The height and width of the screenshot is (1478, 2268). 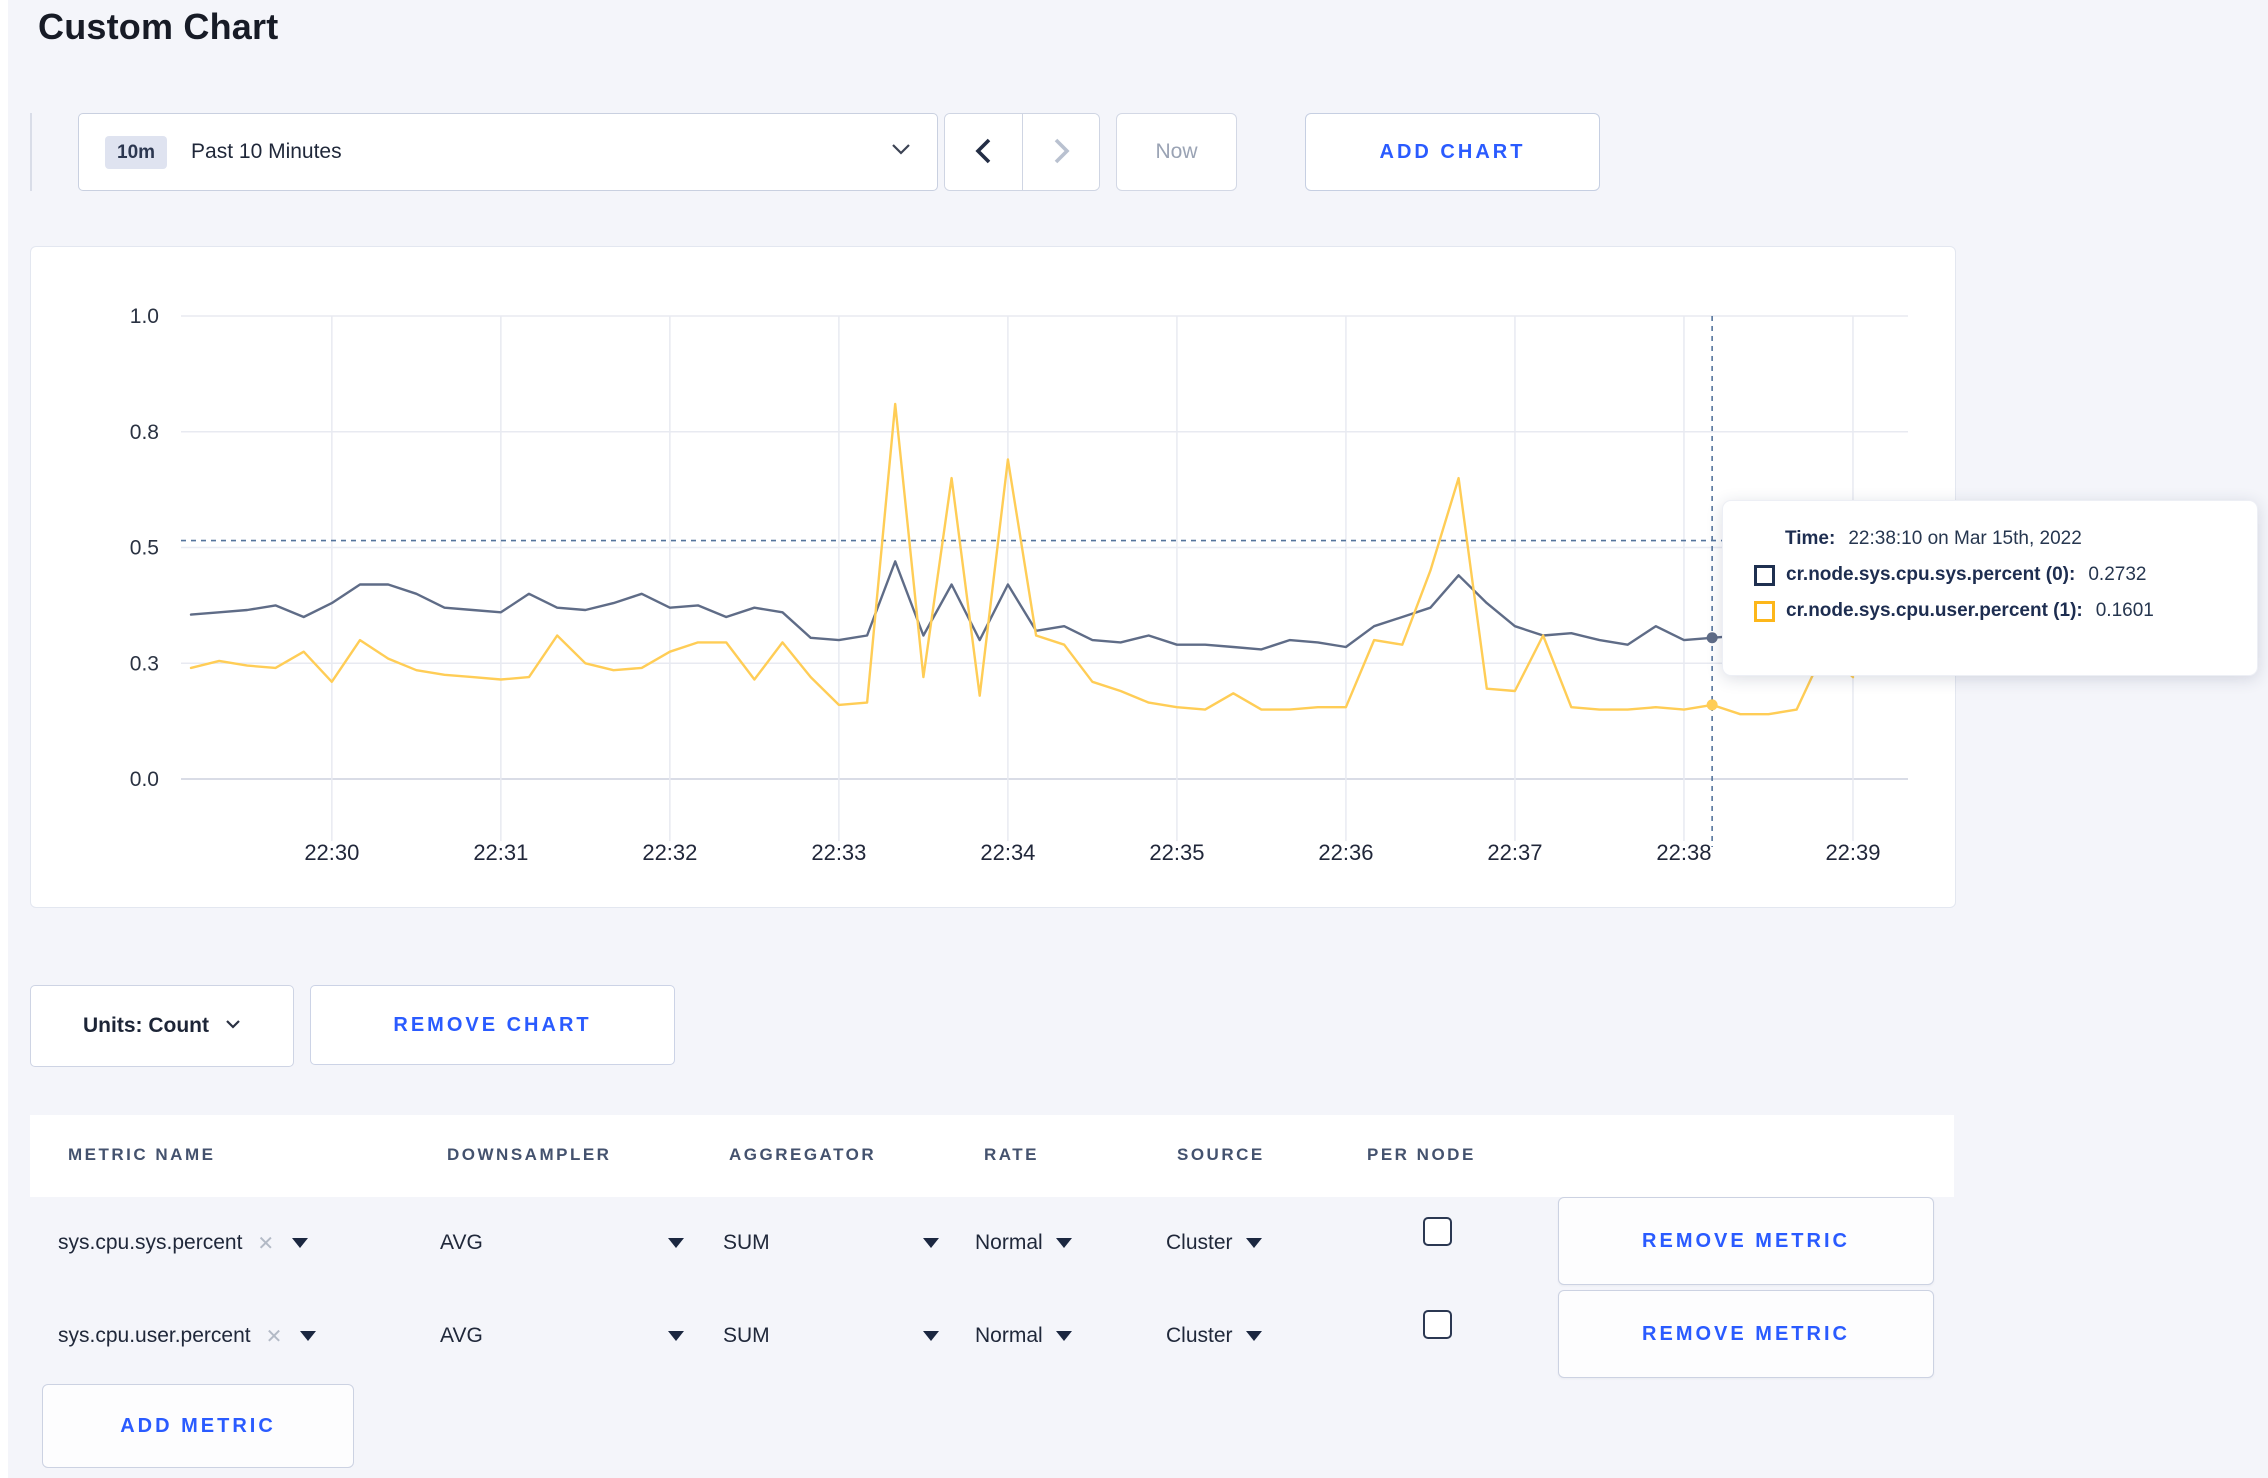 What do you see at coordinates (1421, 1154) in the screenshot?
I see `col-header-per-node: PER NODE` at bounding box center [1421, 1154].